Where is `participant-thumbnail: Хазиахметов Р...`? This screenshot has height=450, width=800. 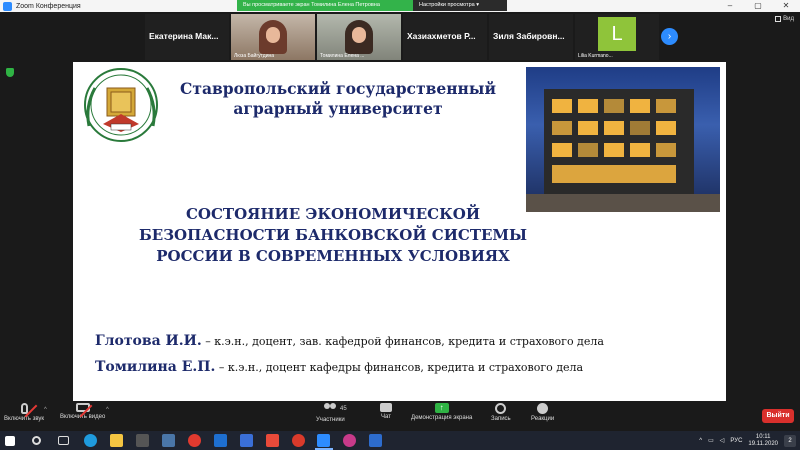 participant-thumbnail: Хазиахметов Р... is located at coordinates (445, 37).